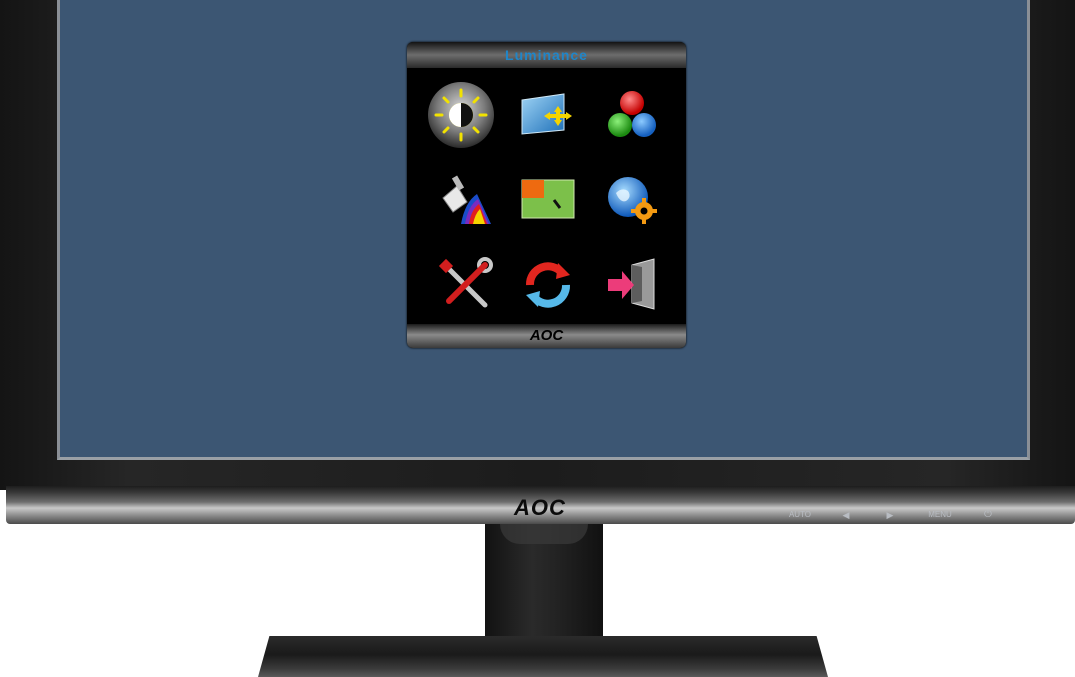 The width and height of the screenshot is (1075, 677). I want to click on monitor-stand-base, so click(543, 656).